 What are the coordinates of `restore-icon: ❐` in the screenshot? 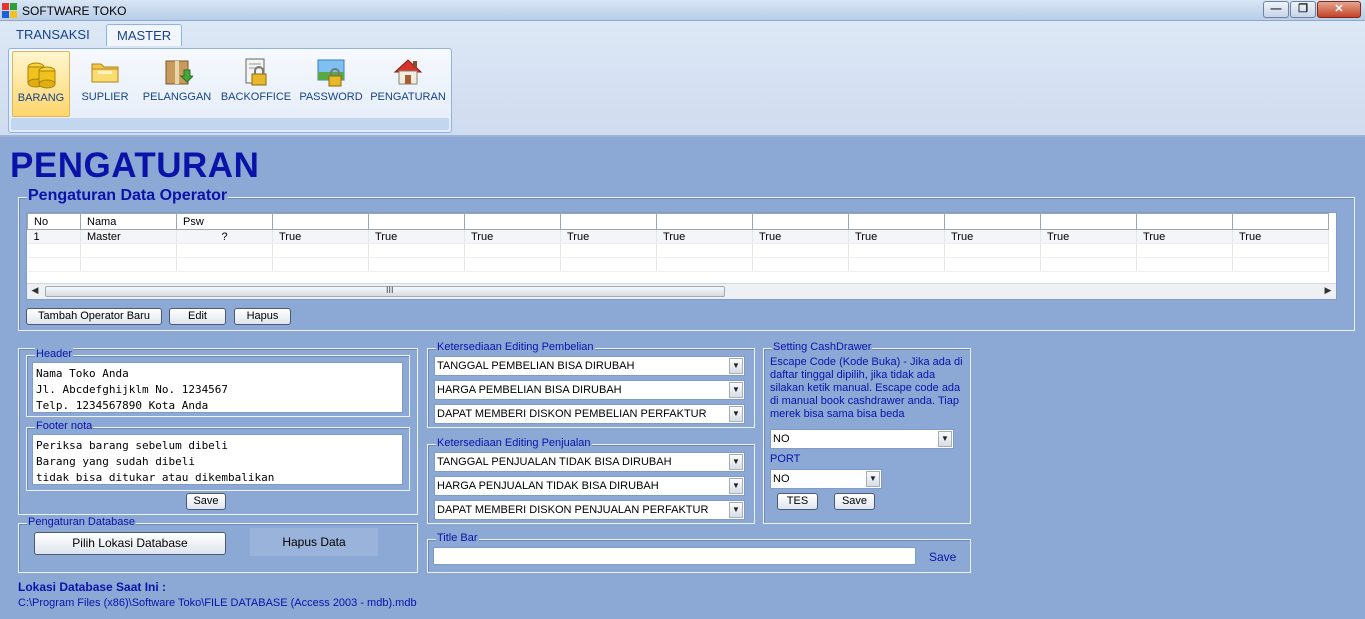 It's located at (1303, 9).